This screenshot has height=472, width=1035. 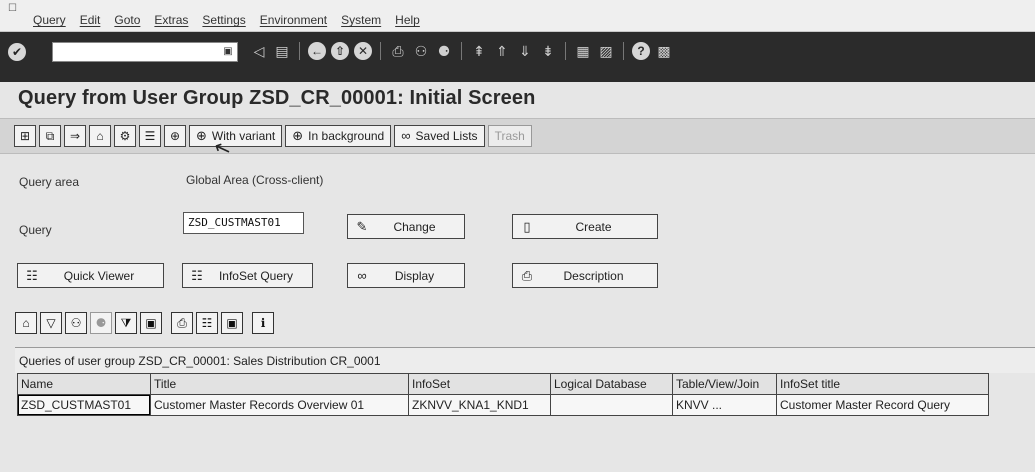 I want to click on menu-environment: Environment, so click(x=293, y=20).